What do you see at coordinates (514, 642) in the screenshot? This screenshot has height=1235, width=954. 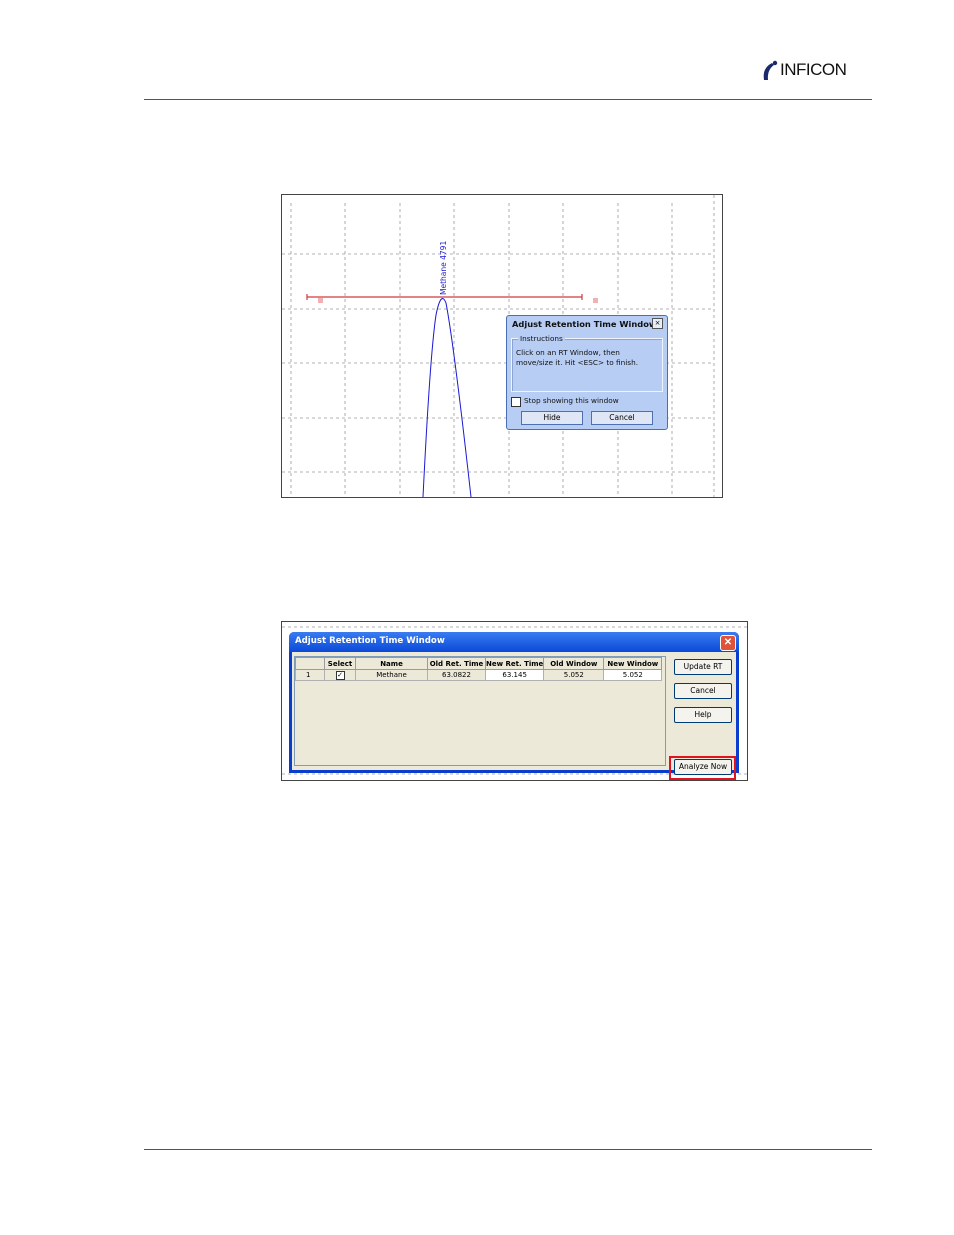 I see `dialog-titlebar: Adjust Retention Time Window ✕` at bounding box center [514, 642].